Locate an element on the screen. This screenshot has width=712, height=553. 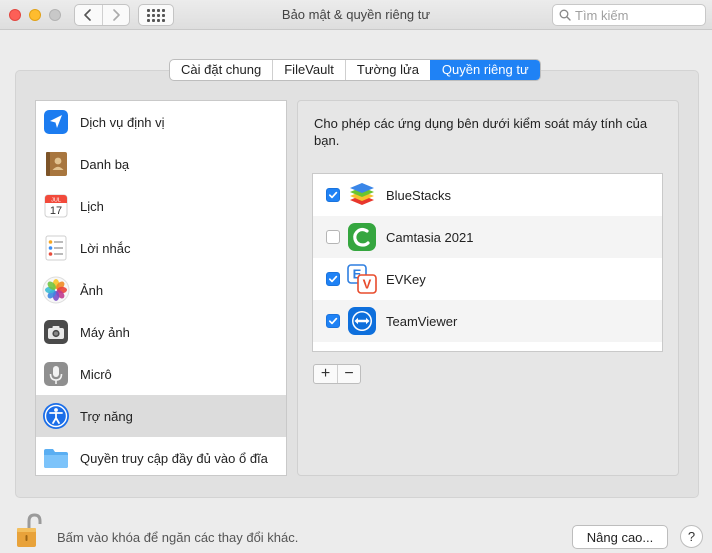
svg-text: V is located at coordinates (367, 284).